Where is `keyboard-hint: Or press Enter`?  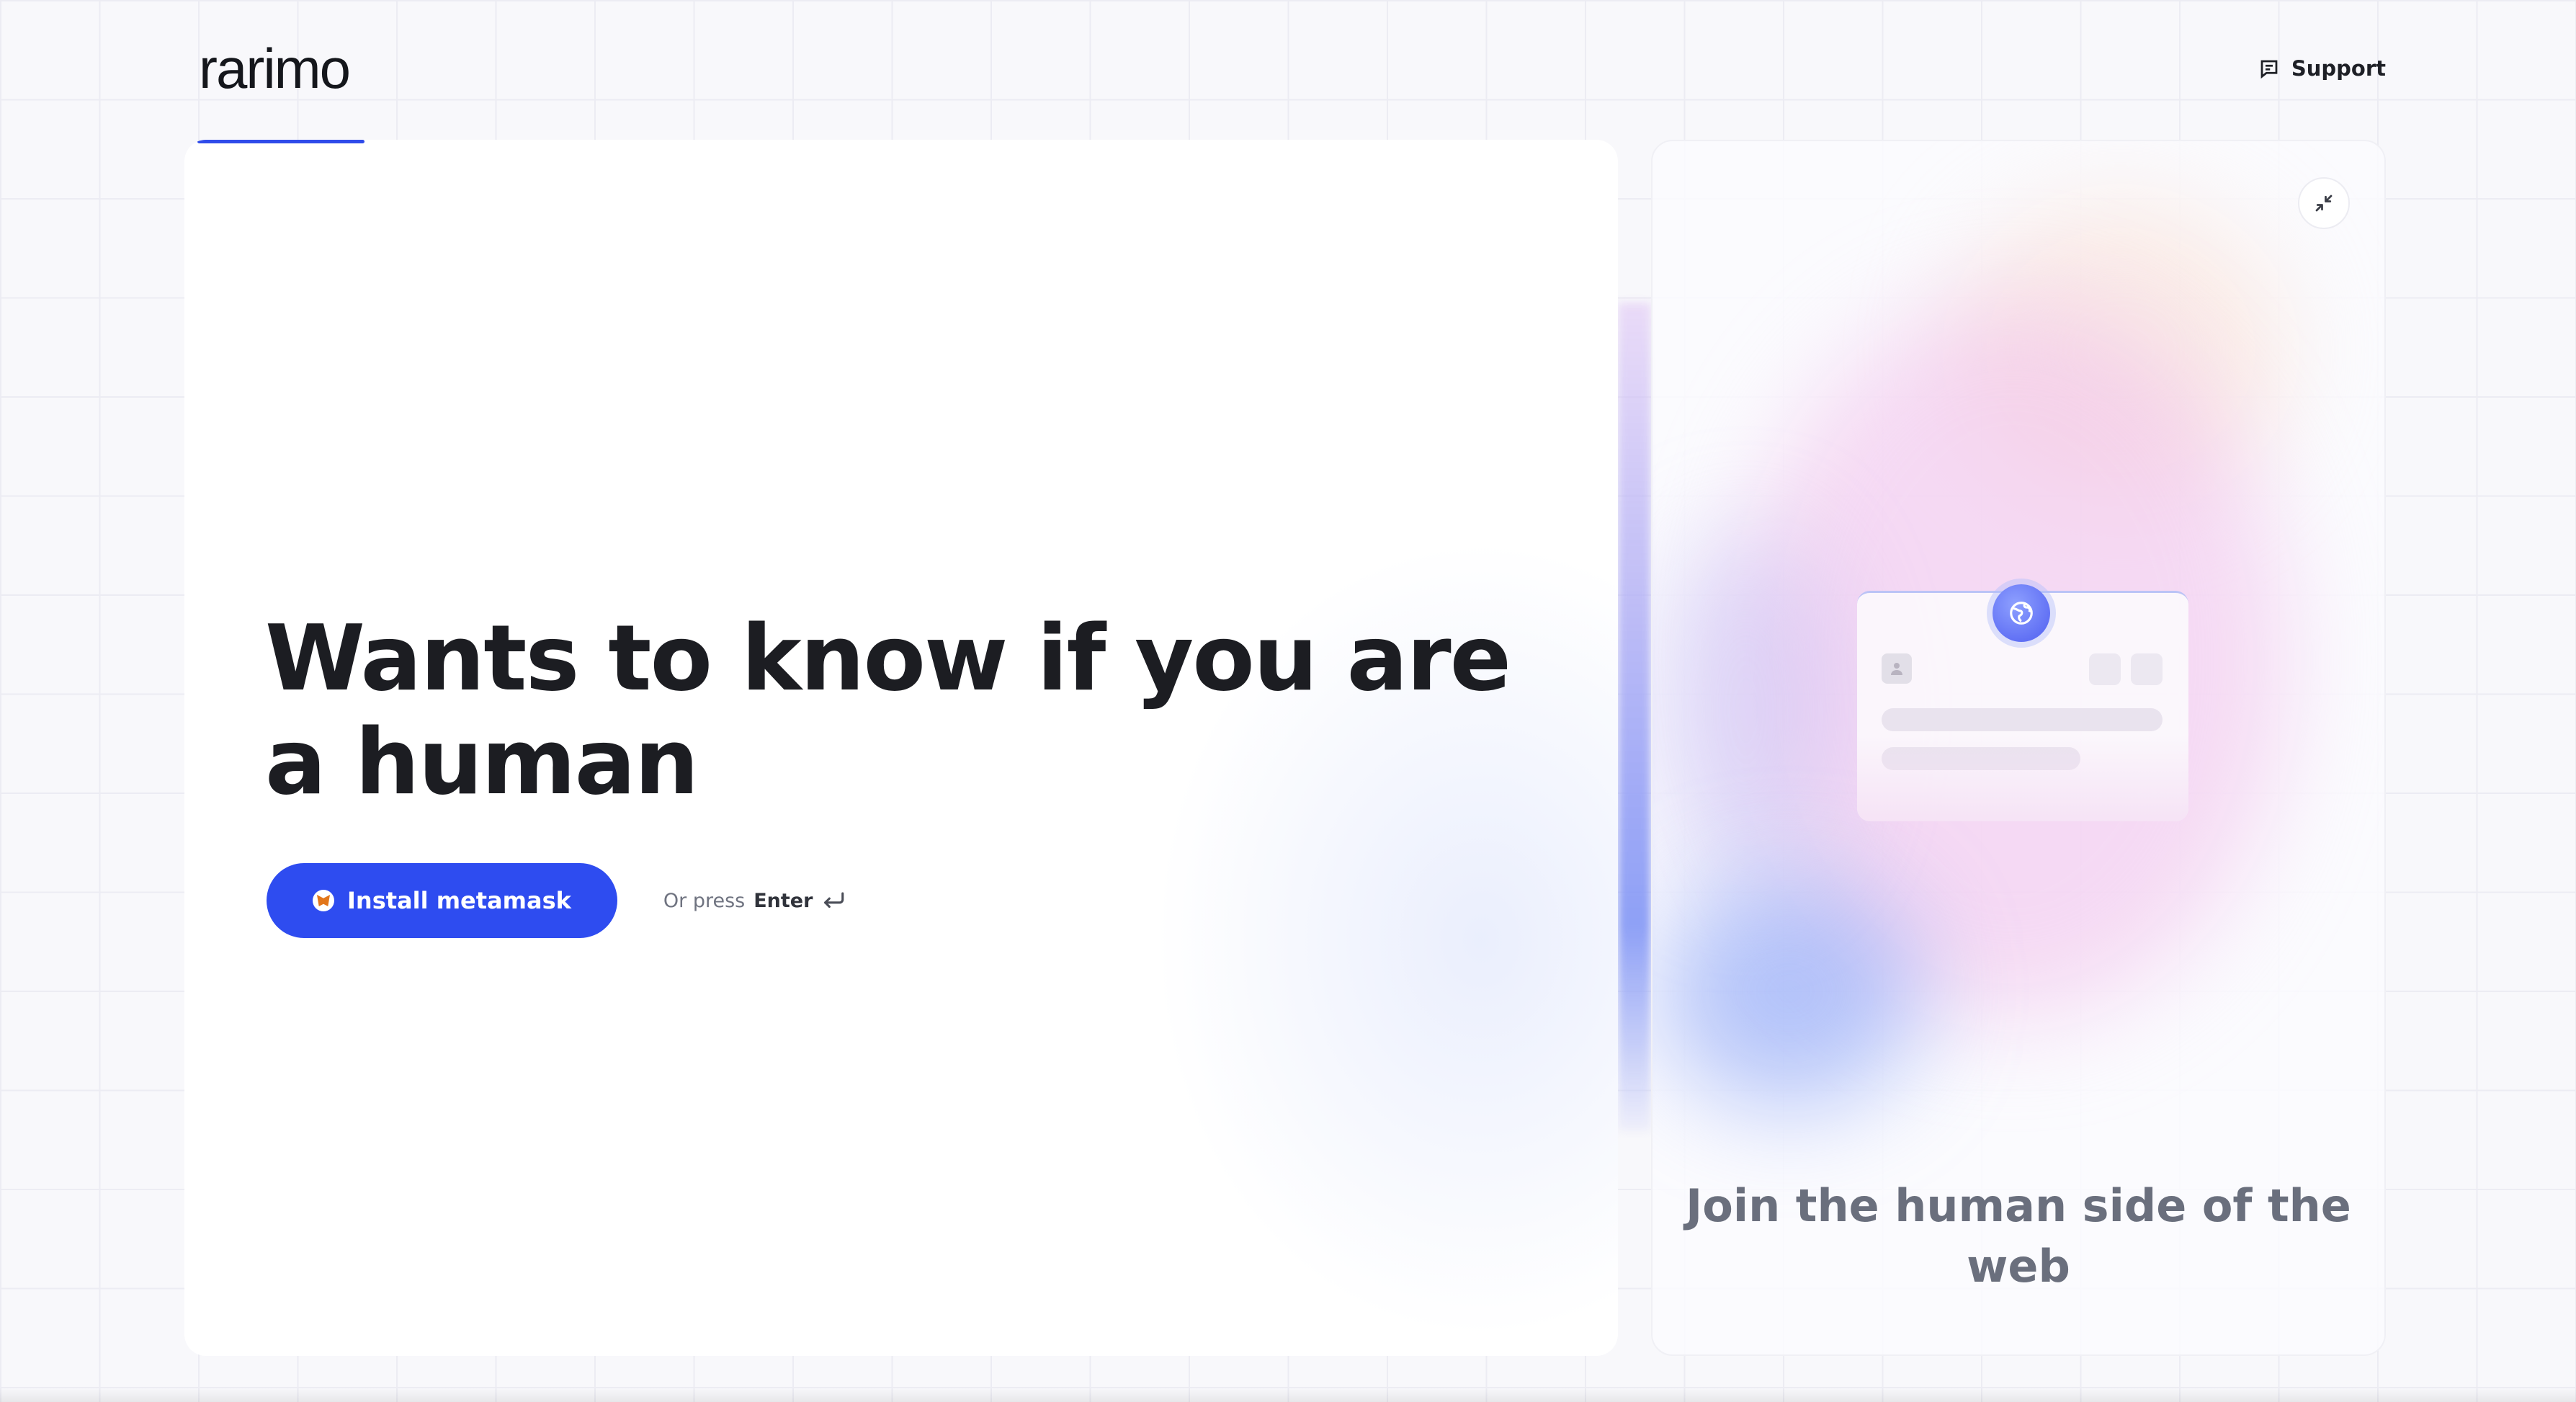 keyboard-hint: Or press Enter is located at coordinates (754, 901).